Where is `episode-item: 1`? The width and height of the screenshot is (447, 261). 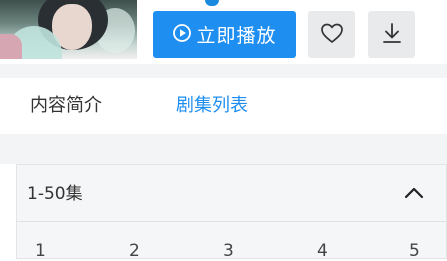
episode-item: 1 is located at coordinates (40, 251).